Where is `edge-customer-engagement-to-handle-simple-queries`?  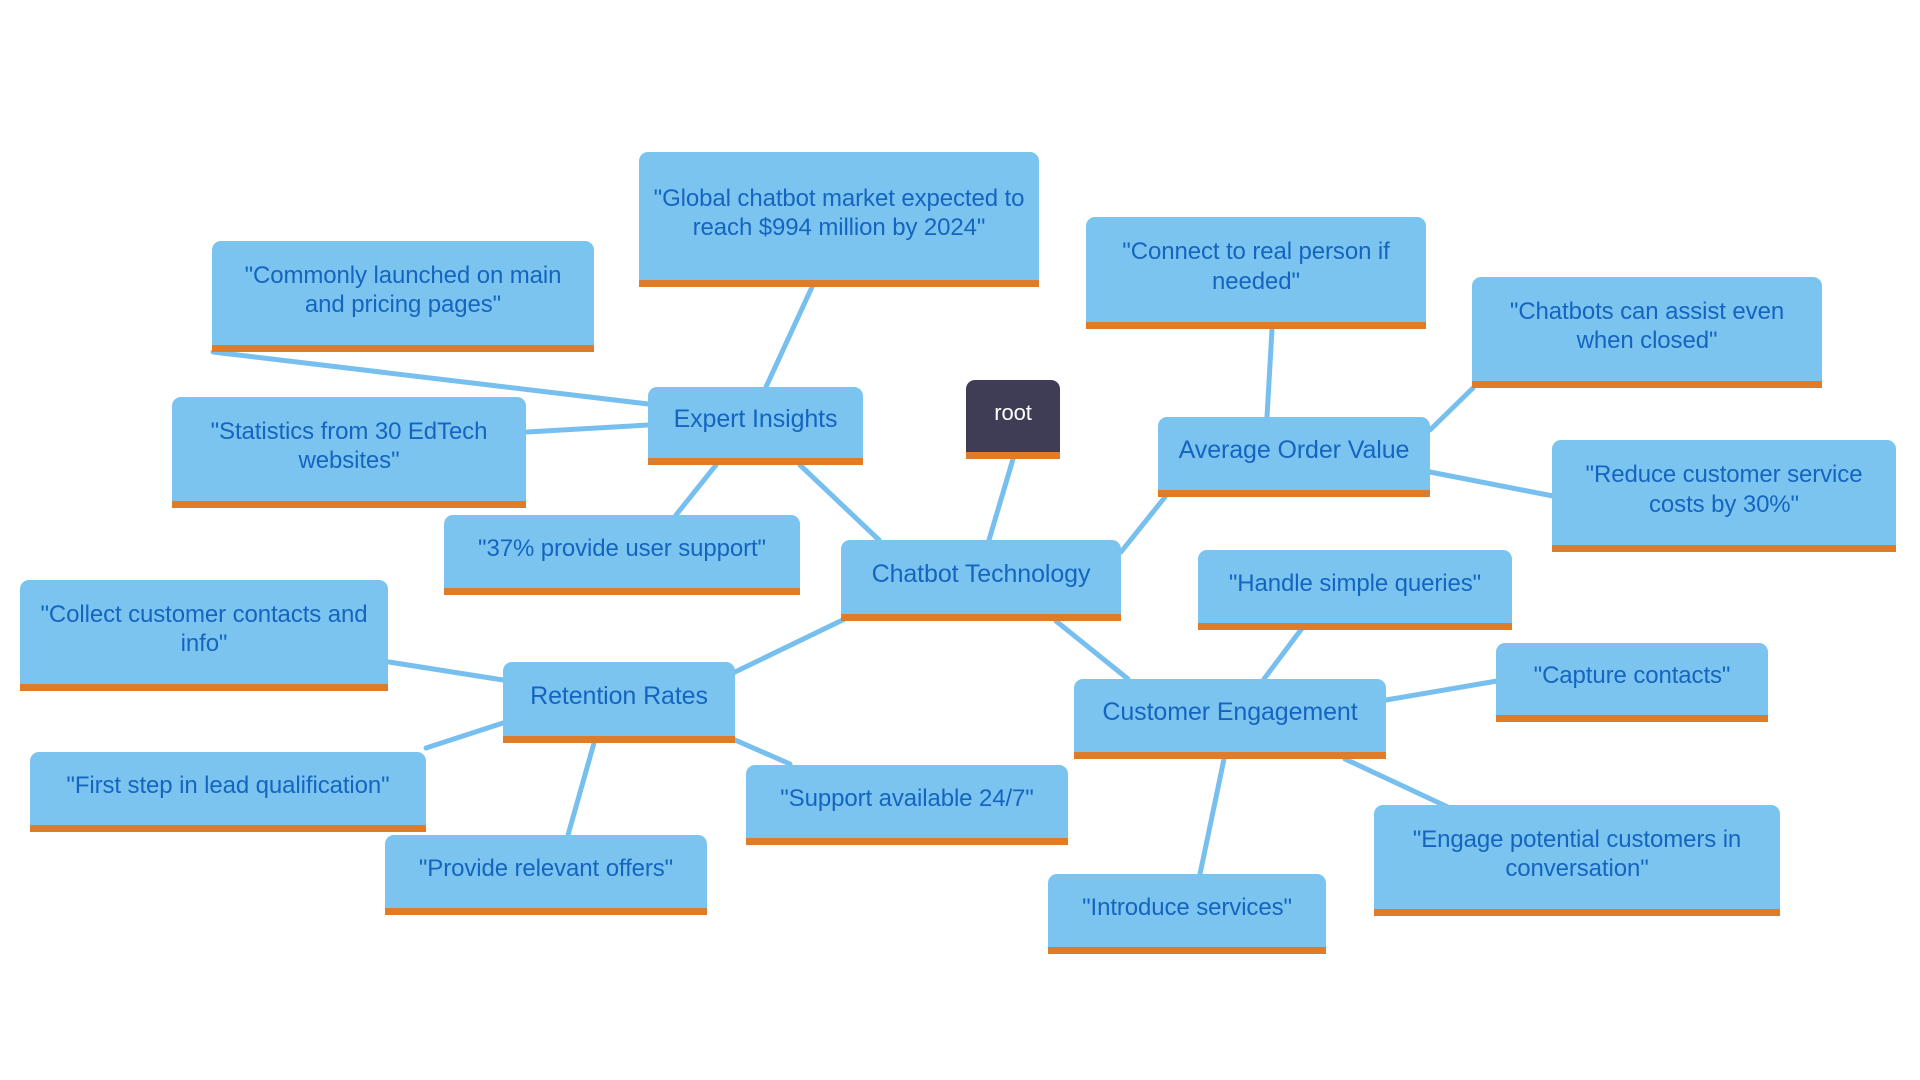 edge-customer-engagement-to-handle-simple-queries is located at coordinates (1285, 651).